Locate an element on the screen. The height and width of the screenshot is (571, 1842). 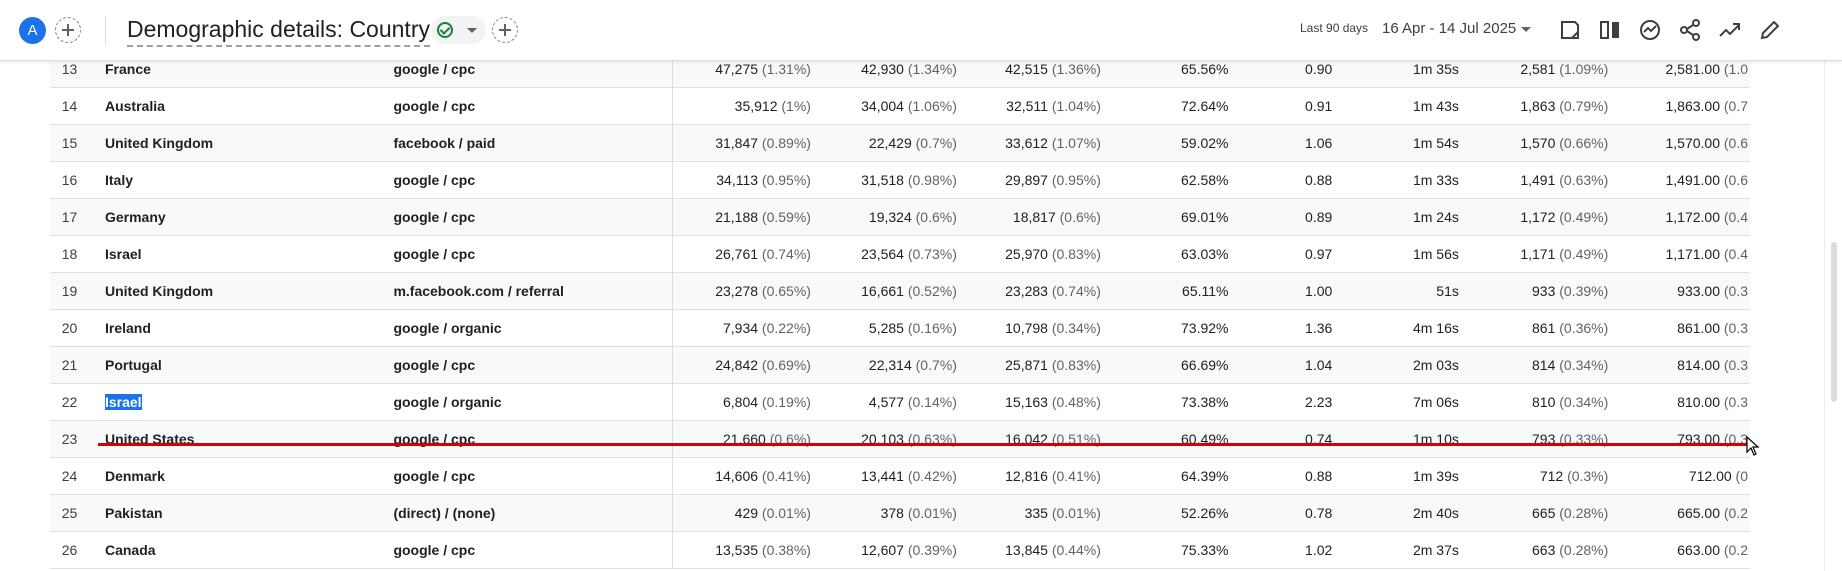
cell-value: (0.16%) is located at coordinates (932, 328).